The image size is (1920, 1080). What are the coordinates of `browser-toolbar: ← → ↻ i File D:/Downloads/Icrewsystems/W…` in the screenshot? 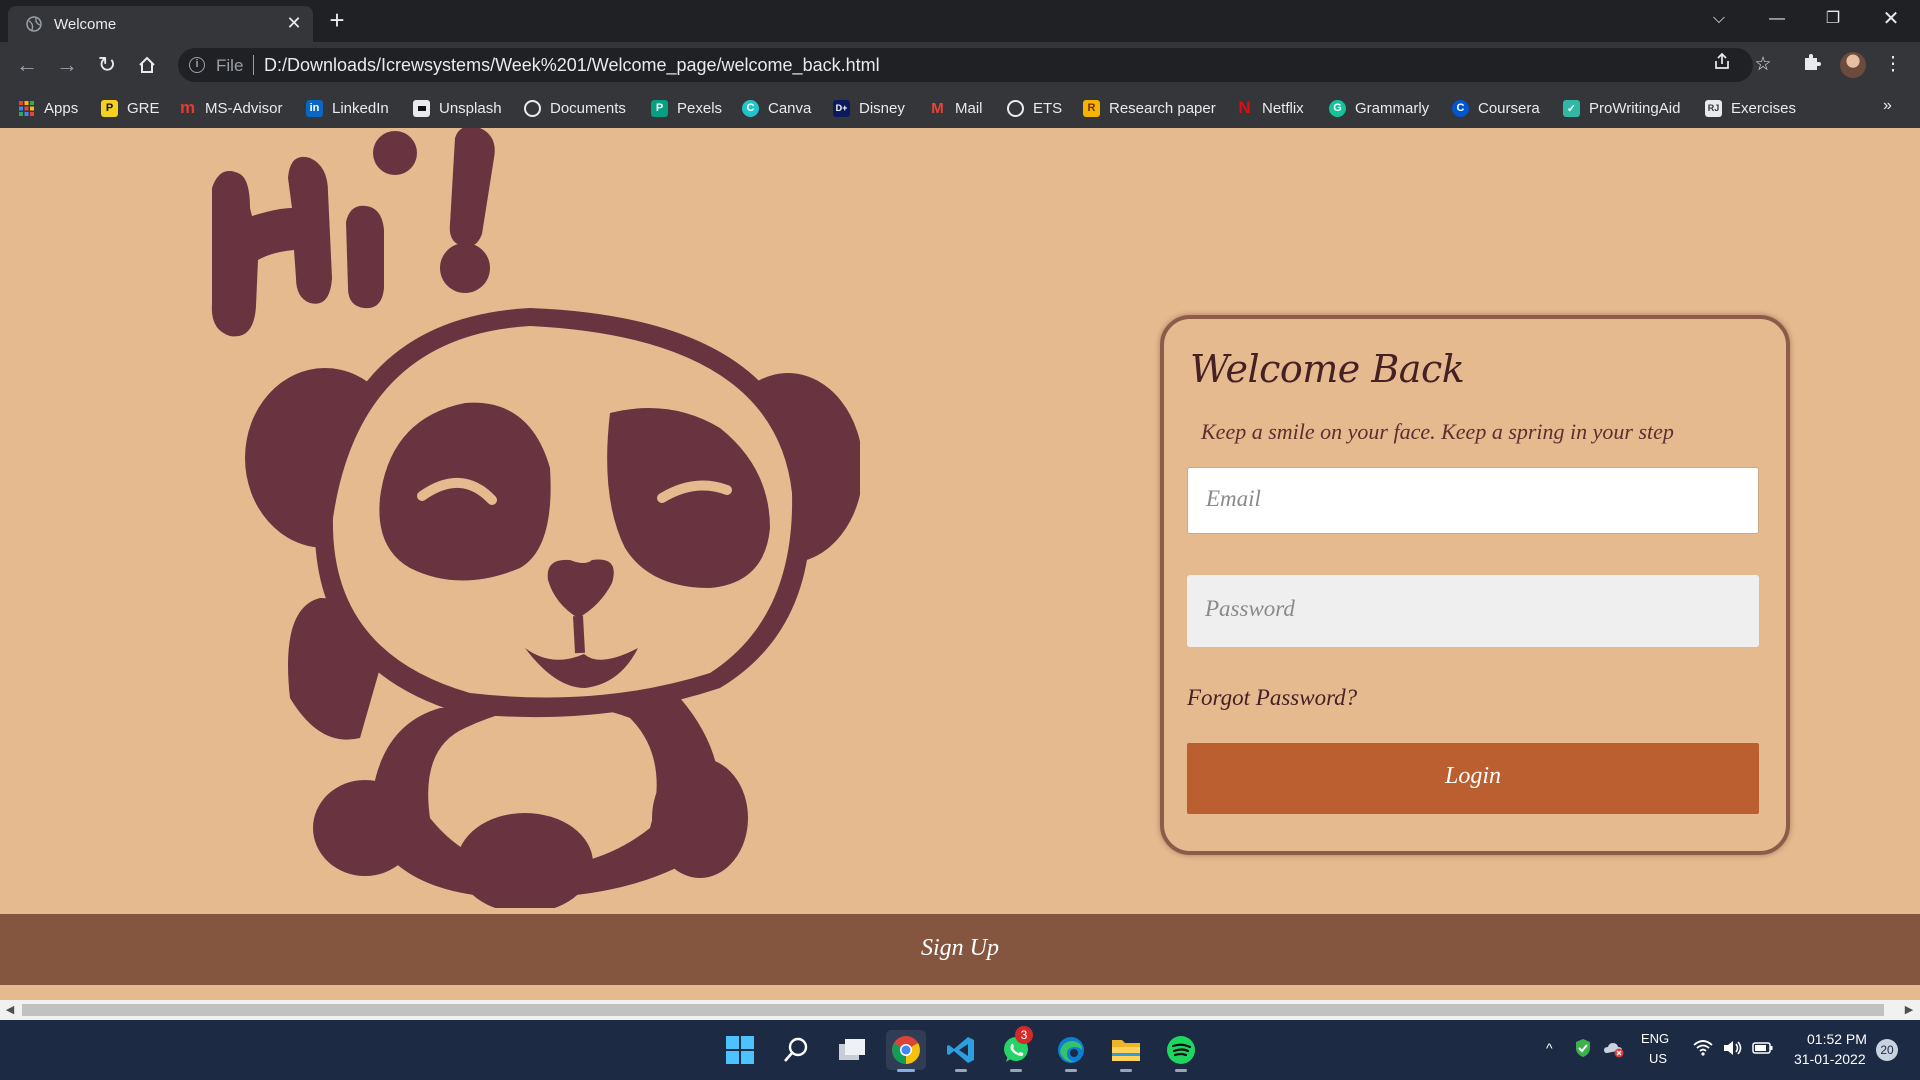 It's located at (960, 65).